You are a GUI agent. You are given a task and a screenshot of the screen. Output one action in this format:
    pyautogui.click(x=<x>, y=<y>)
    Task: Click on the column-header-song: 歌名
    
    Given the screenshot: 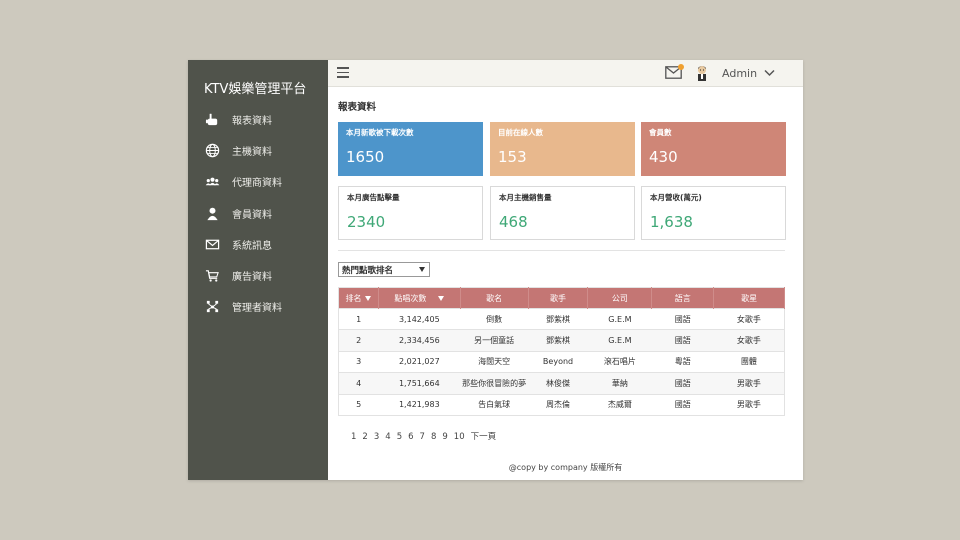 What is the action you would take?
    pyautogui.click(x=494, y=298)
    